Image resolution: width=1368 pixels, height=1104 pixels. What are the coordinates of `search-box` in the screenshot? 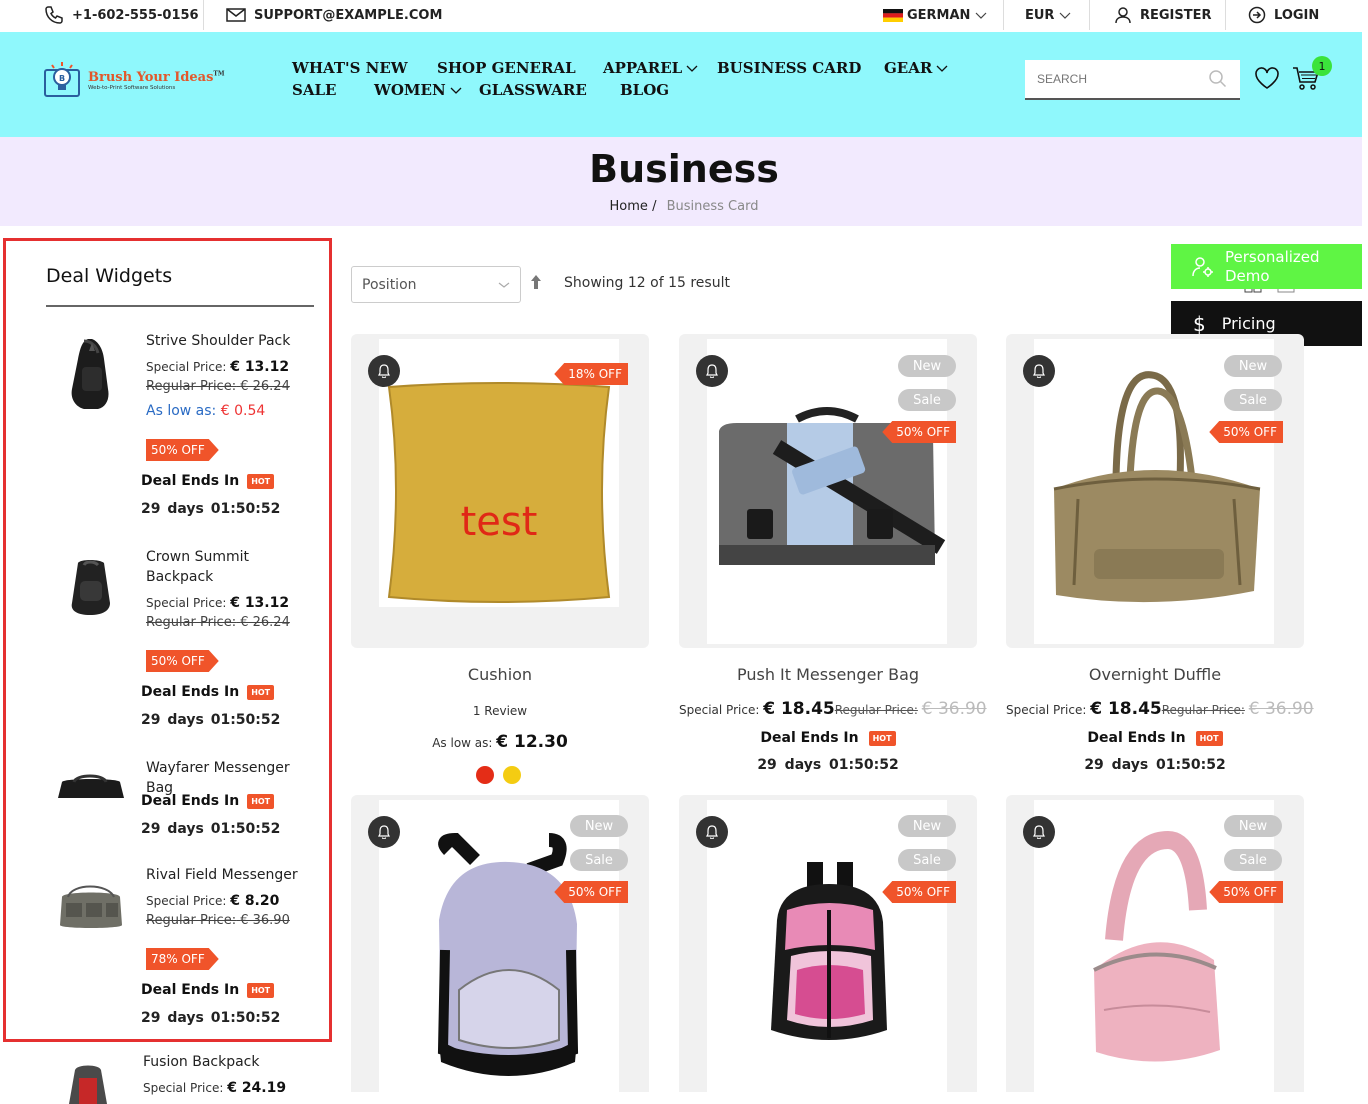 It's located at (1132, 80).